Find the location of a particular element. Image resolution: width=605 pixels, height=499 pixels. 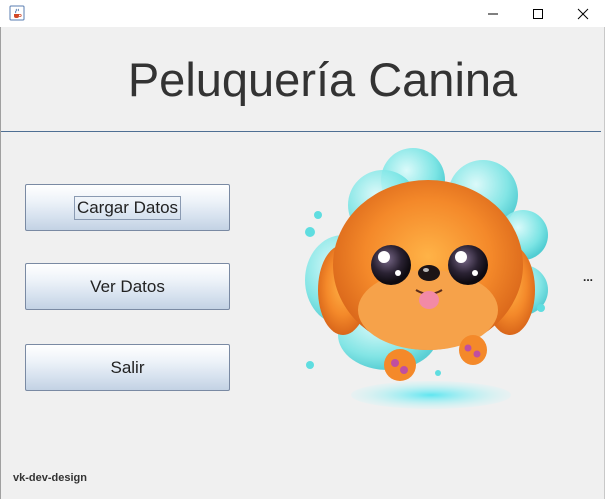

window-titlebar is located at coordinates (302, 13).